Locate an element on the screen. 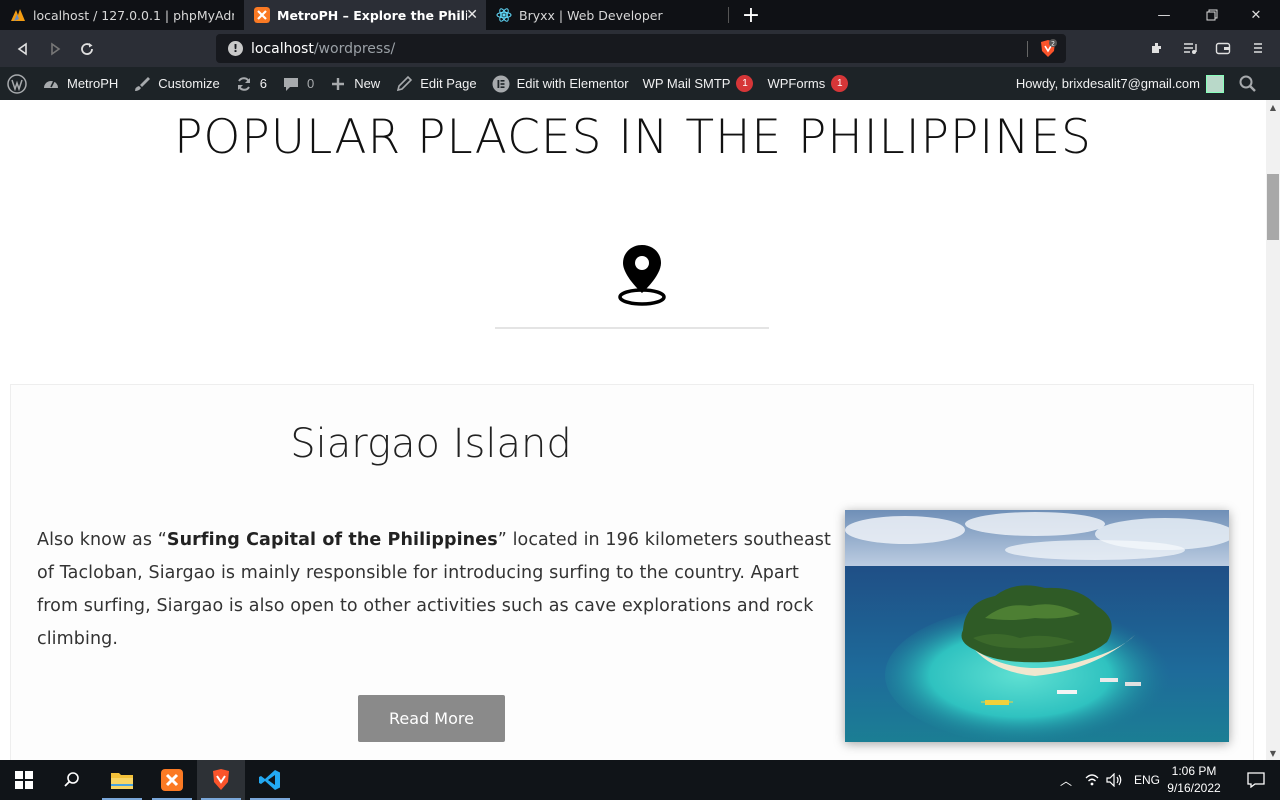 The width and height of the screenshot is (1280, 800). start-button is located at coordinates (24, 780).